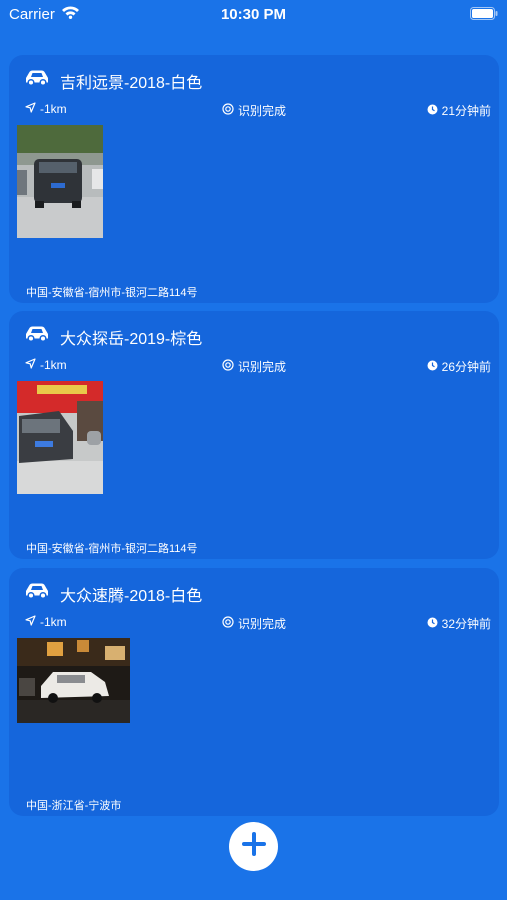 The height and width of the screenshot is (900, 507). Describe the element at coordinates (131, 83) in the screenshot. I see `vehicle-title: 吉利远景-2018-白色` at that location.